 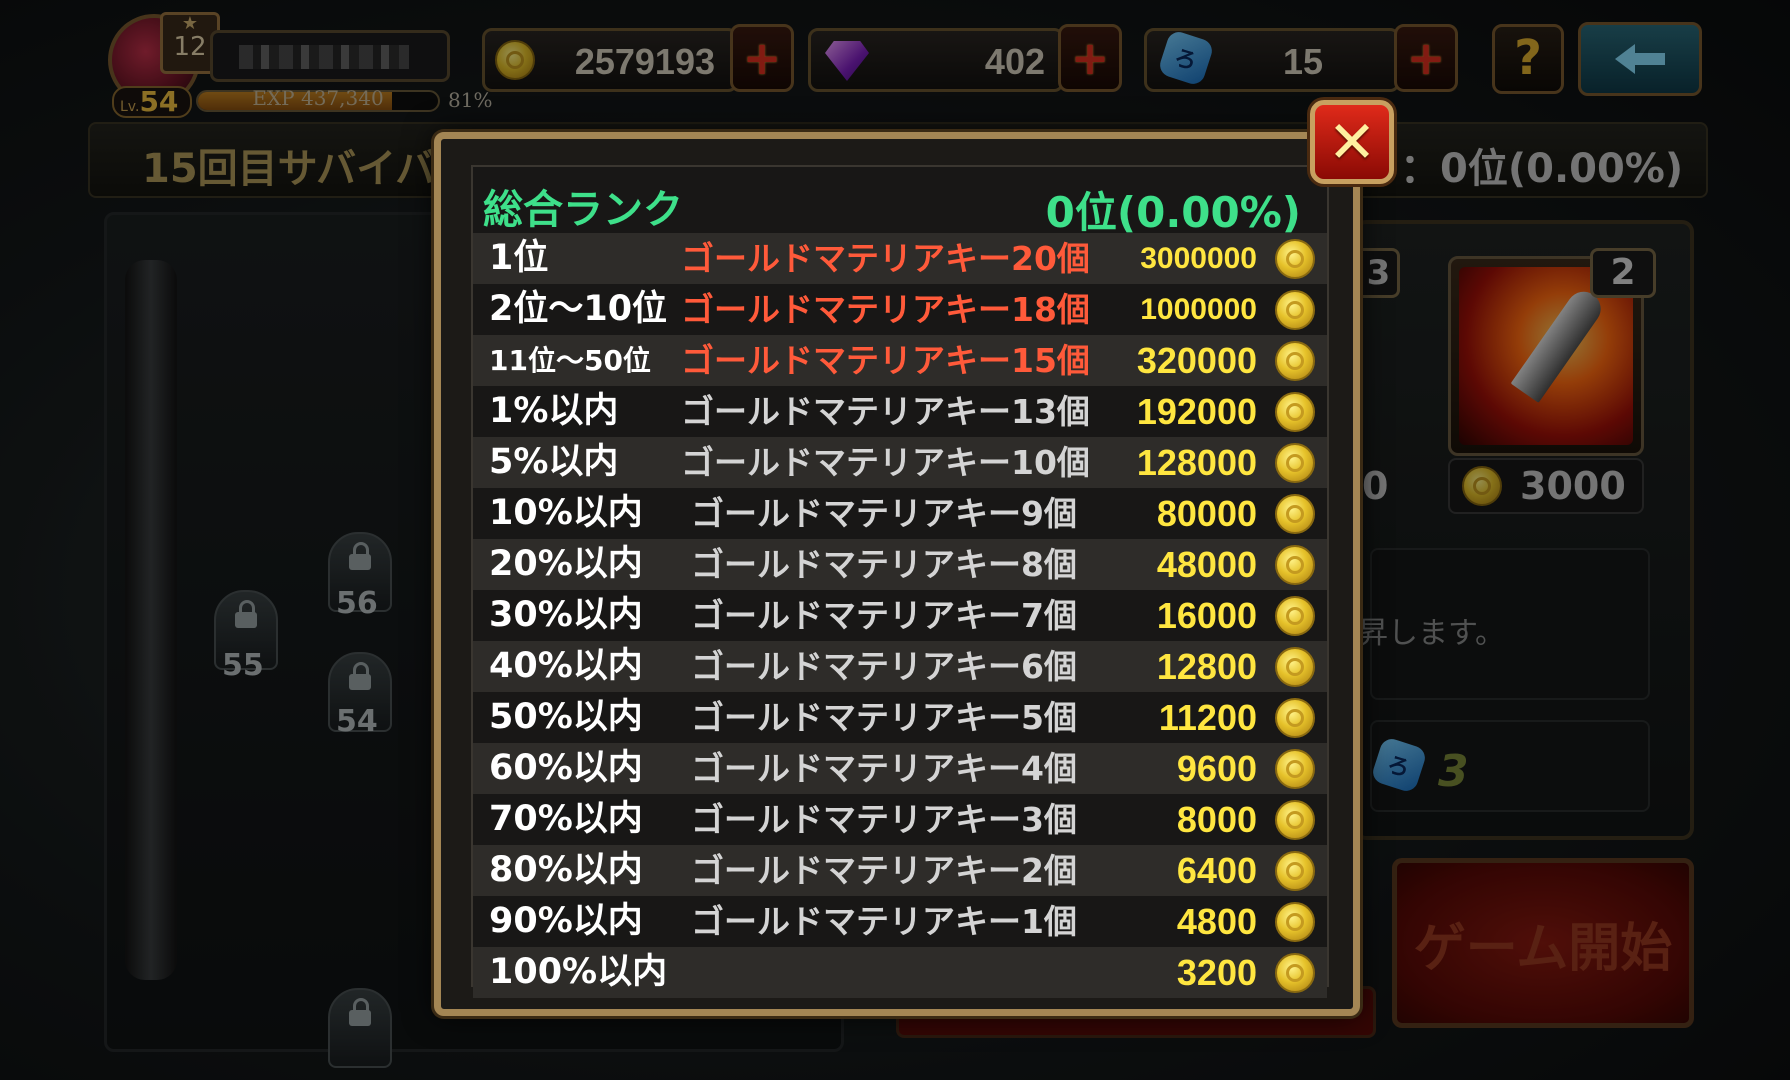 I want to click on reward-item: ゴールドマテリアキー3個, so click(x=884, y=819).